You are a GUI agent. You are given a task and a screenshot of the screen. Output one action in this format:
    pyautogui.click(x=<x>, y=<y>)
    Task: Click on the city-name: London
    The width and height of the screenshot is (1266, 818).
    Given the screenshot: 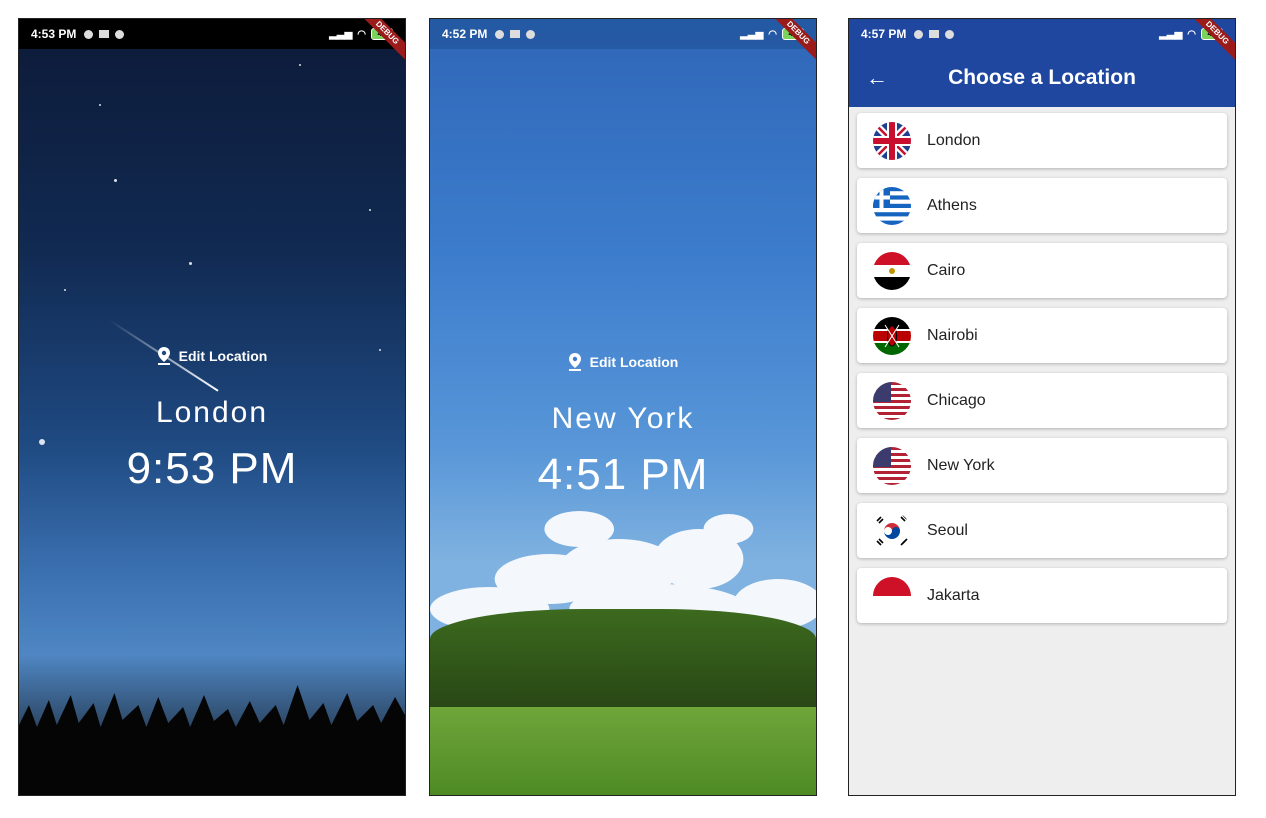 What is the action you would take?
    pyautogui.click(x=212, y=412)
    